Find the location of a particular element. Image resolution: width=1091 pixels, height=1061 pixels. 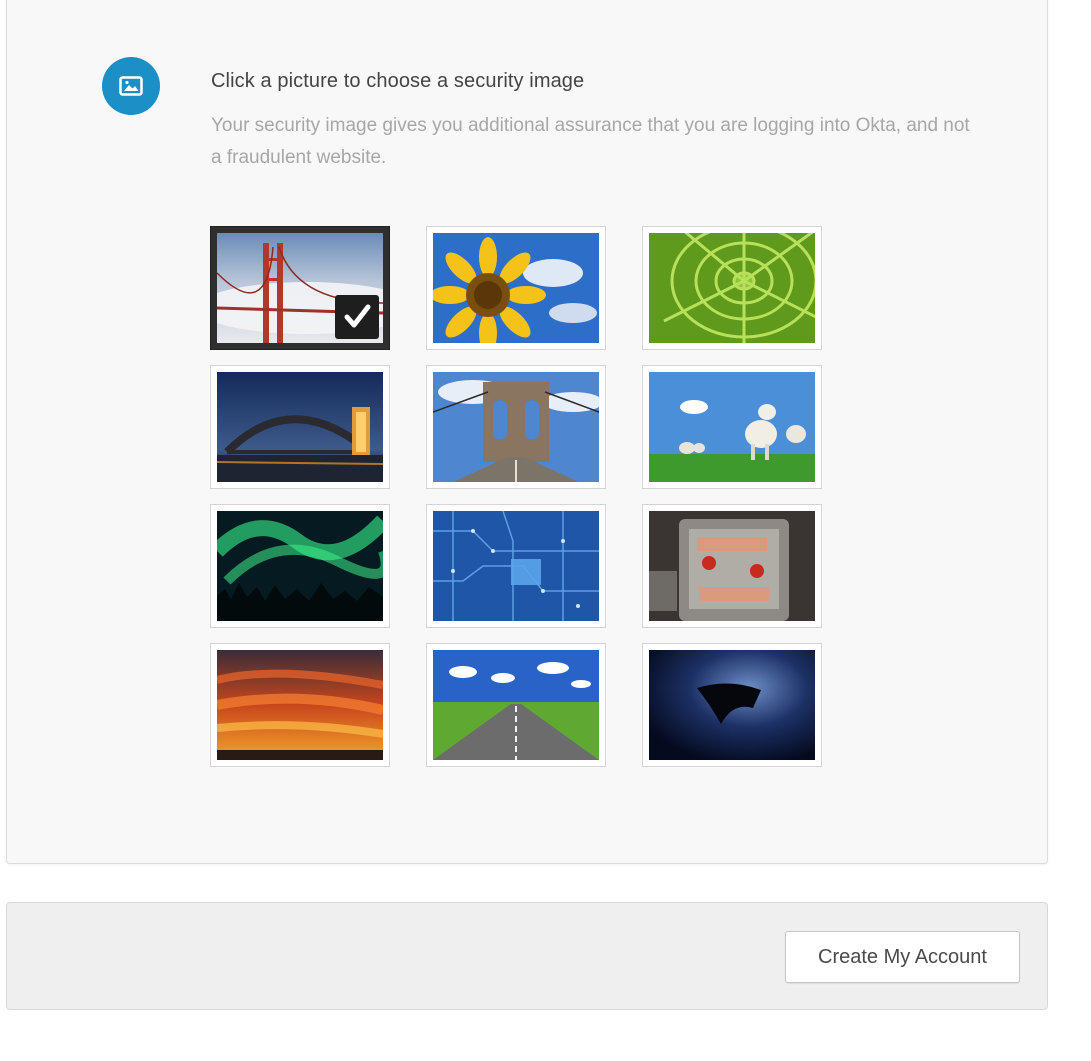

sunset-clouds-image is located at coordinates (300, 705).